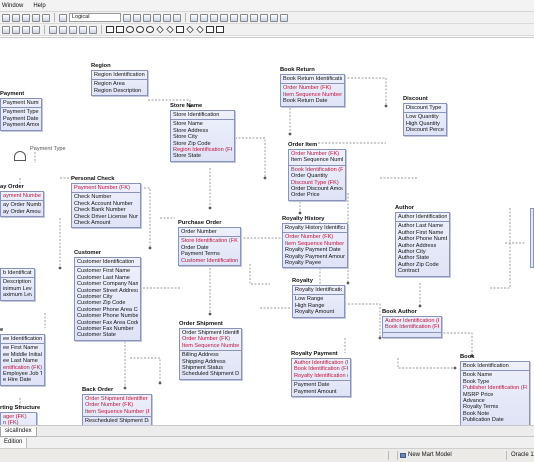  What do you see at coordinates (17, 295) in the screenshot?
I see `attribute: aximum Level` at bounding box center [17, 295].